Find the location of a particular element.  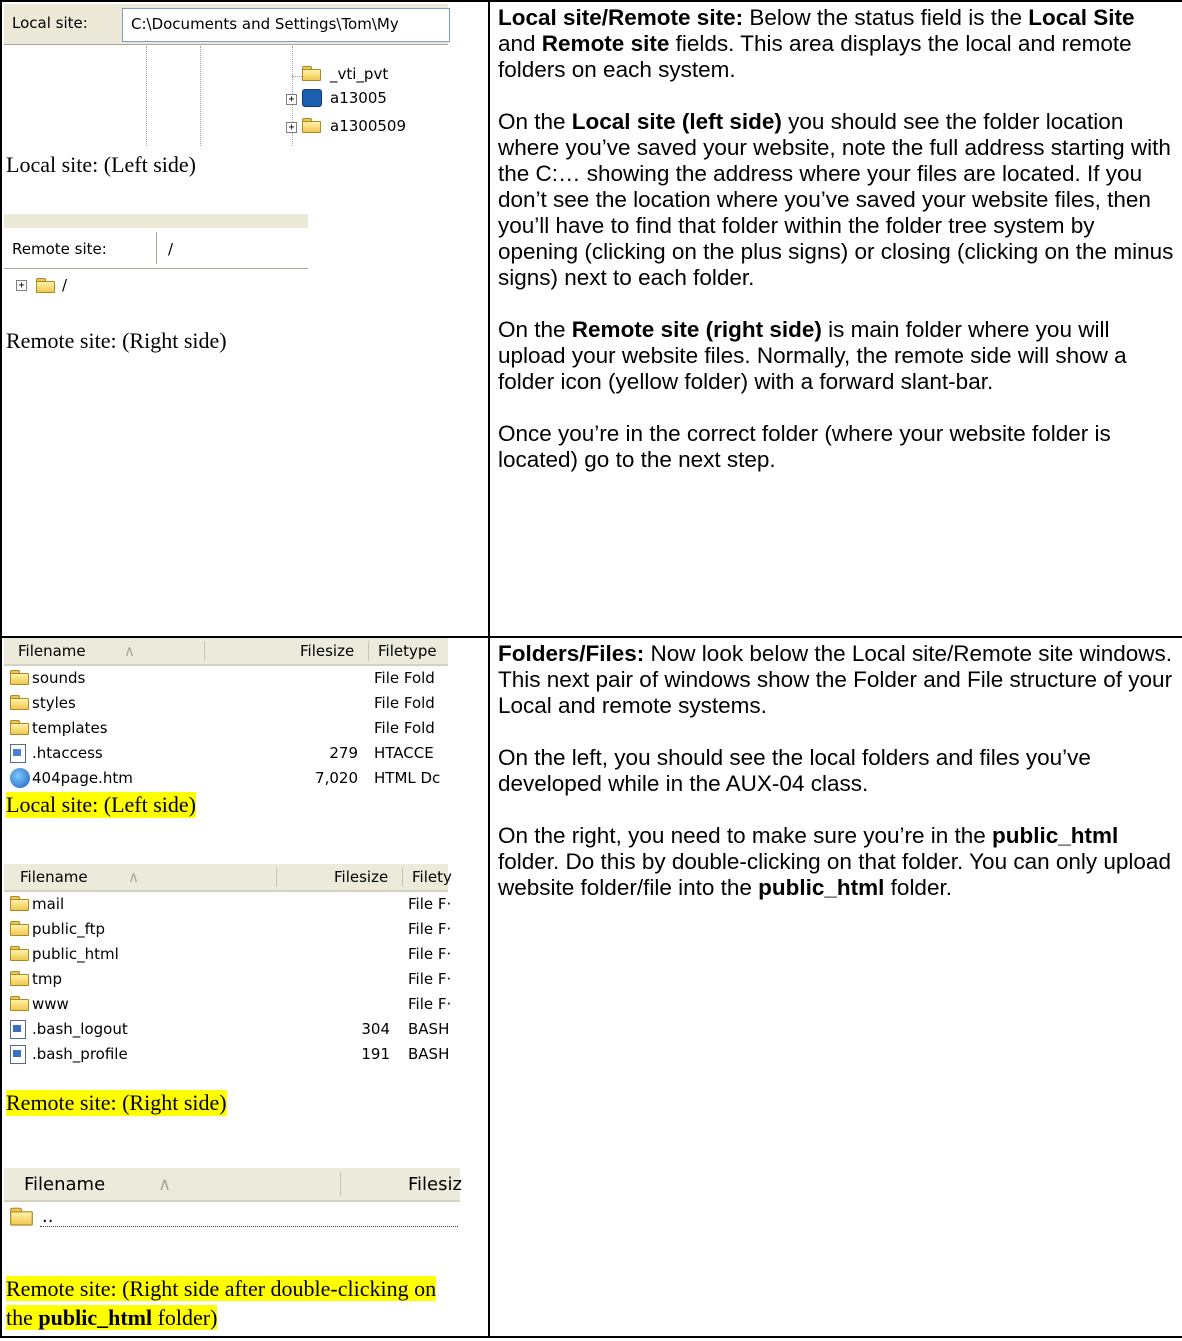

file-icon is located at coordinates (18, 753).